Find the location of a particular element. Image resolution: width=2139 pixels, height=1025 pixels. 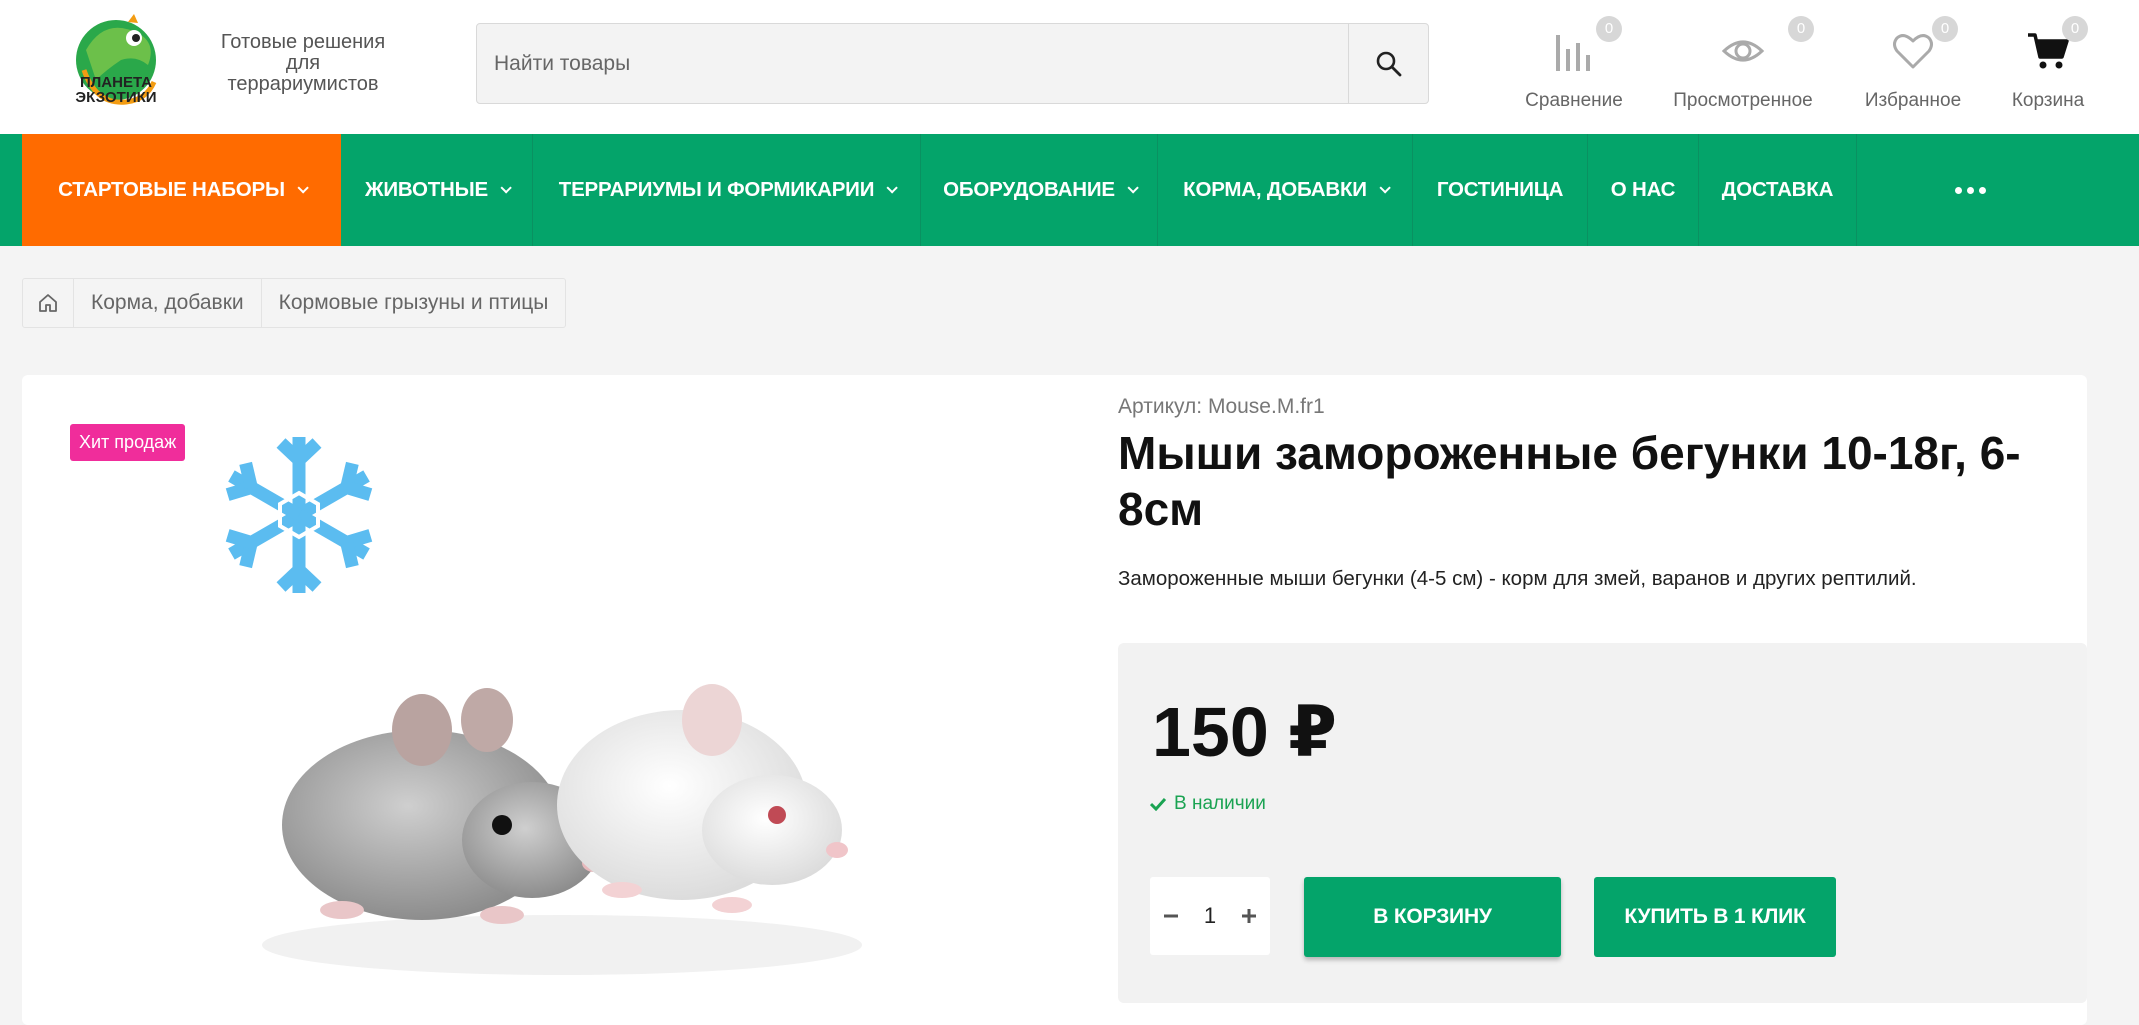

cart-link: 0 Корзина is located at coordinates (2048, 64).